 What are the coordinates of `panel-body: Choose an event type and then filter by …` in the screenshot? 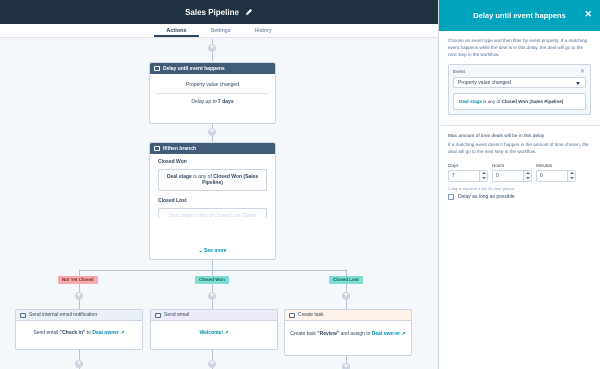 It's located at (519, 118).